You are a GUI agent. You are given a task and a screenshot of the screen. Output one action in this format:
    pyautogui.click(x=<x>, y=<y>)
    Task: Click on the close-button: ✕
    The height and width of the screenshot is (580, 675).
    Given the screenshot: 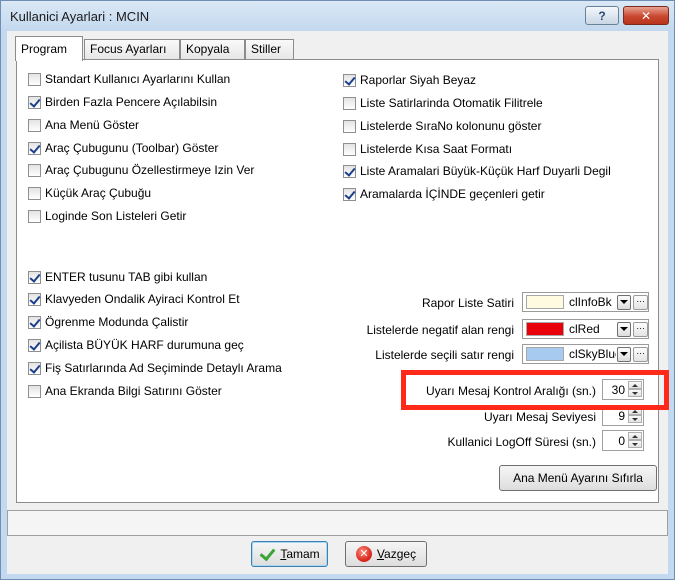 What is the action you would take?
    pyautogui.click(x=646, y=15)
    